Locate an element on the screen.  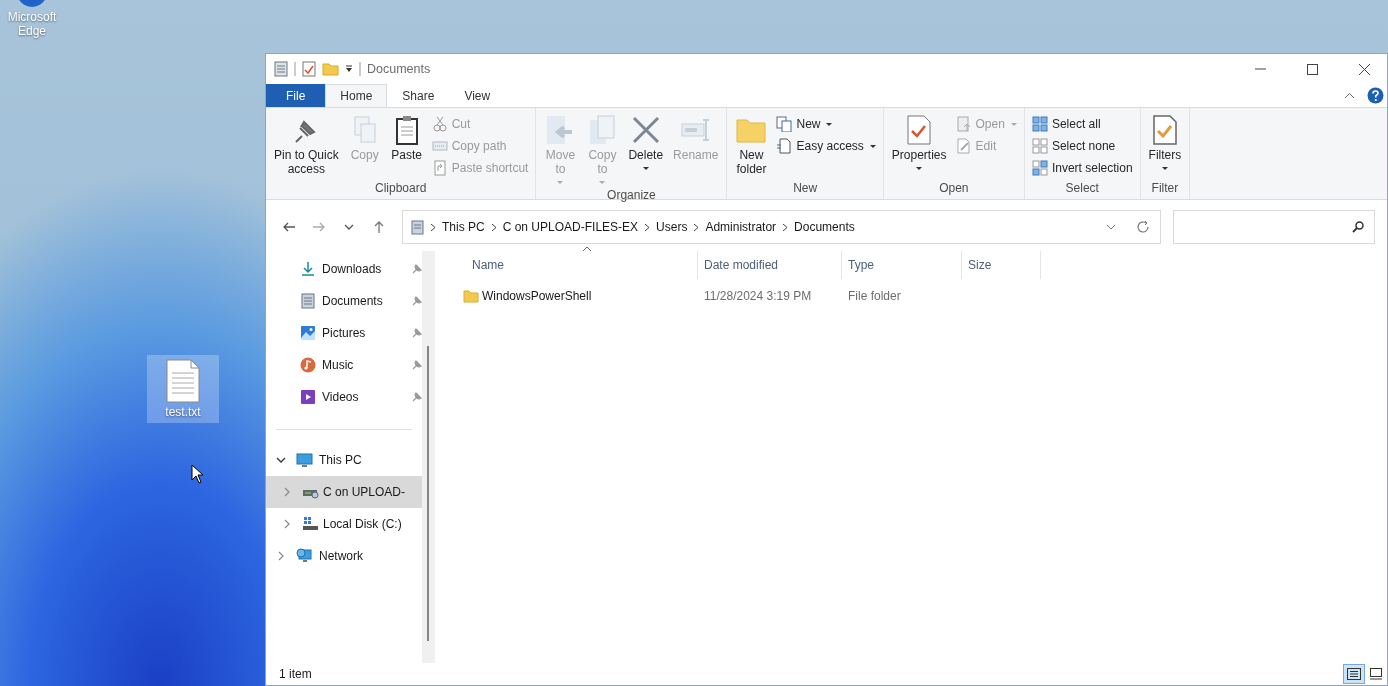
address-bar: This PC C on UPLOAD-FILES-EX Users Administrator Documents is located at coordinates (781, 227).